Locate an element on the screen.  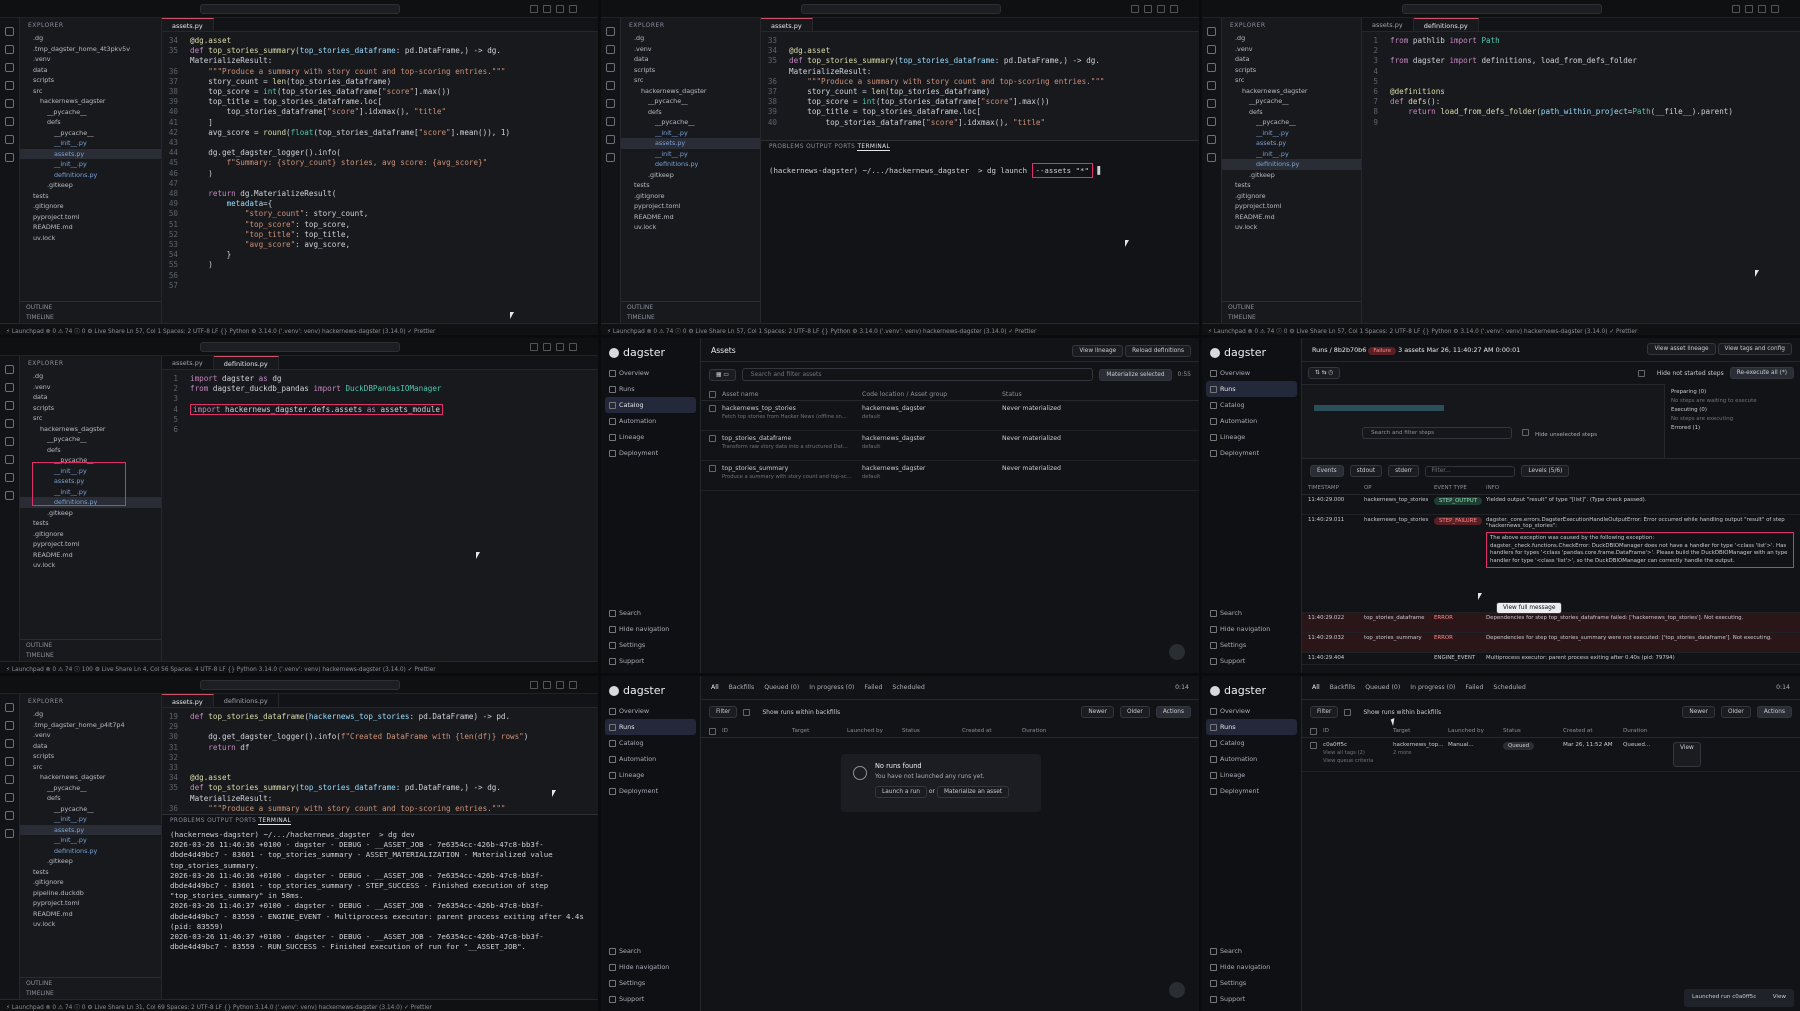
tree-item: uv.lock is located at coordinates (690, 227).